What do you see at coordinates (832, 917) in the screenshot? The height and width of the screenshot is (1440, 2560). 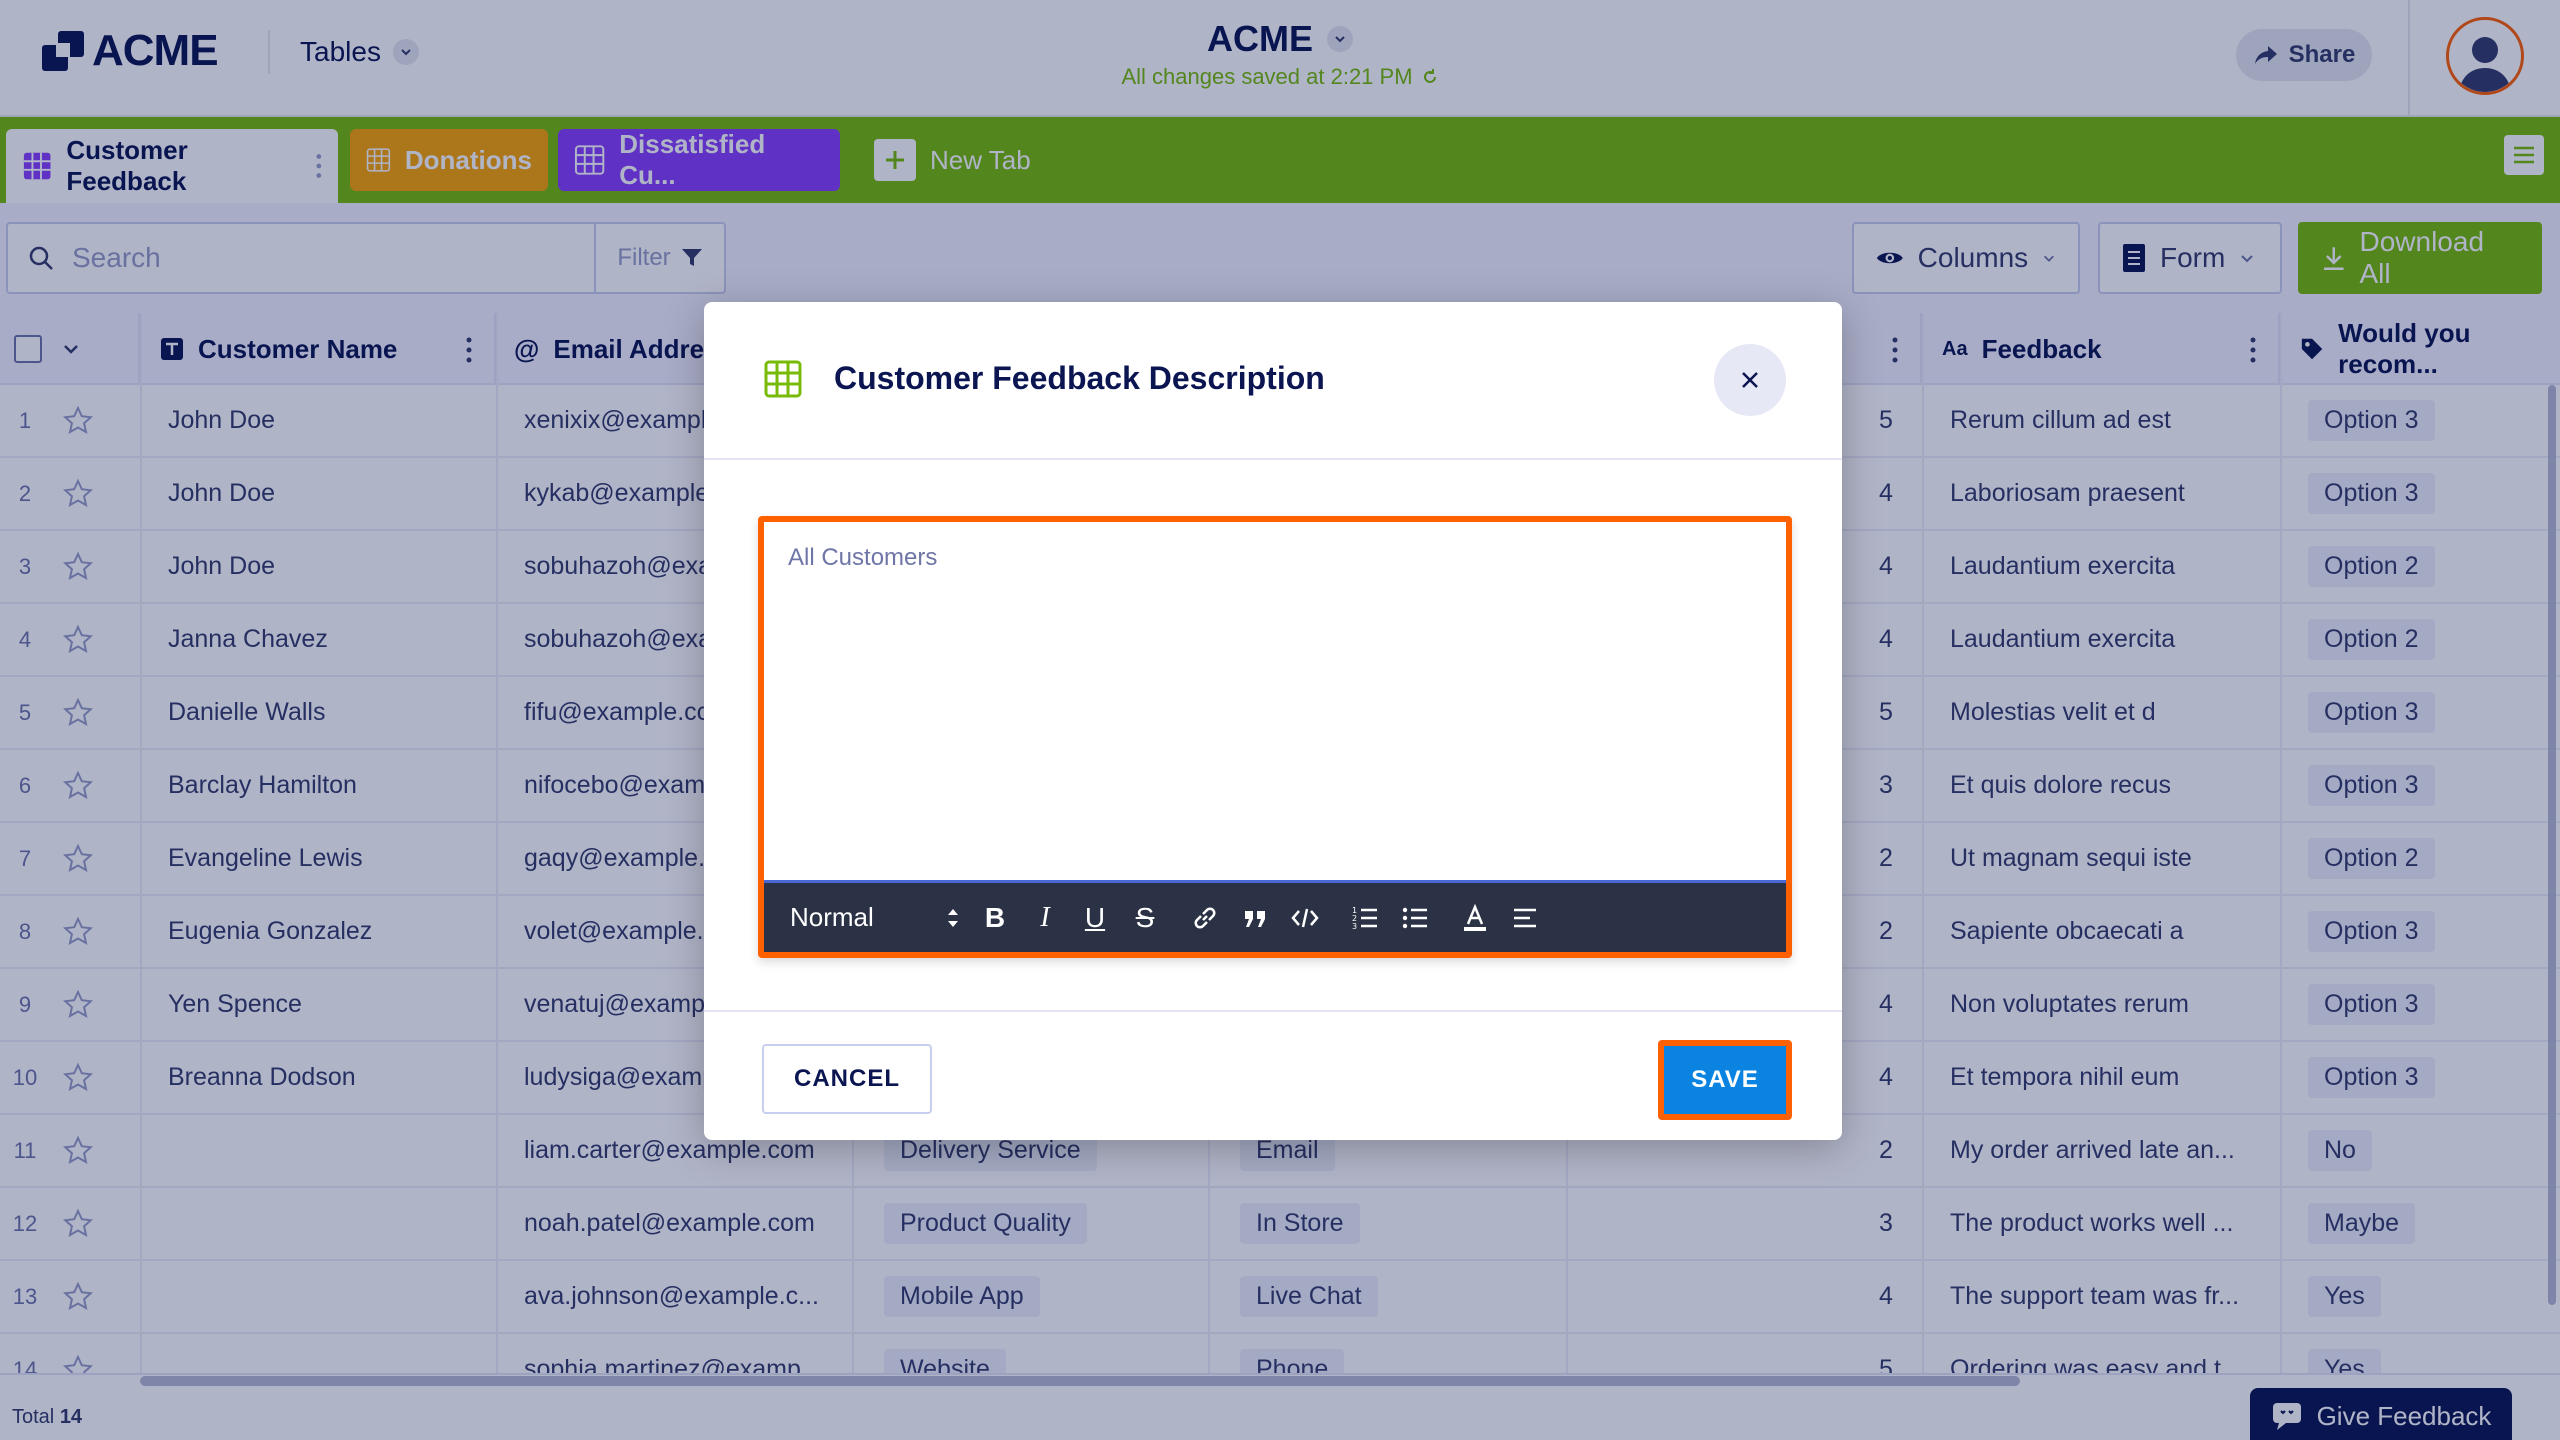 I see `format-select-value: Normal` at bounding box center [832, 917].